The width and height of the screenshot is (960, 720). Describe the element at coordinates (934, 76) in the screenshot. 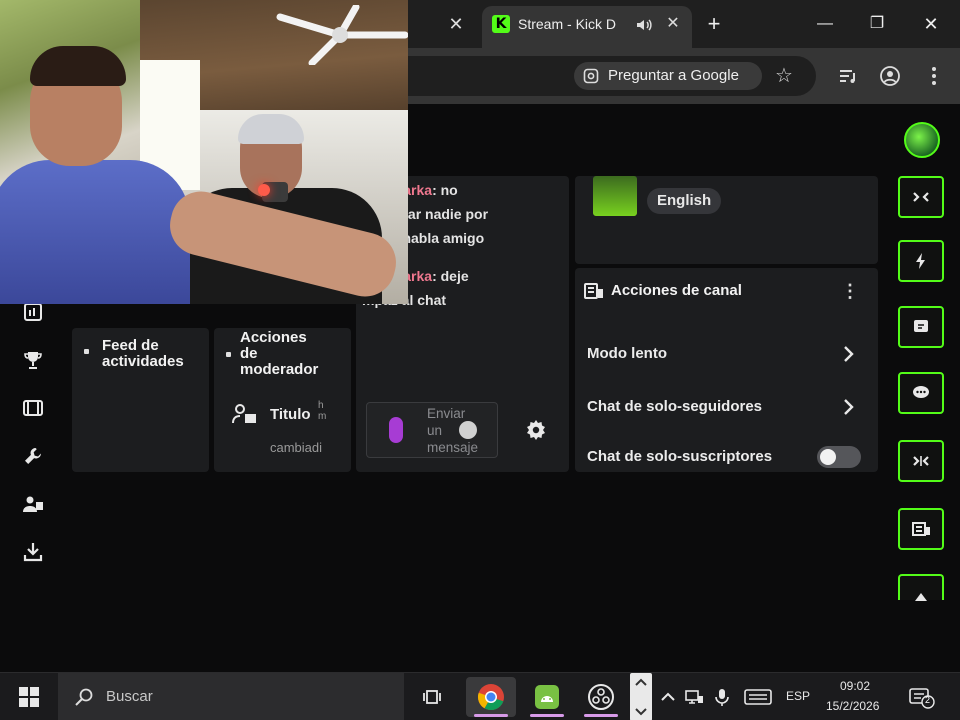

I see `browser-menu-icon` at that location.